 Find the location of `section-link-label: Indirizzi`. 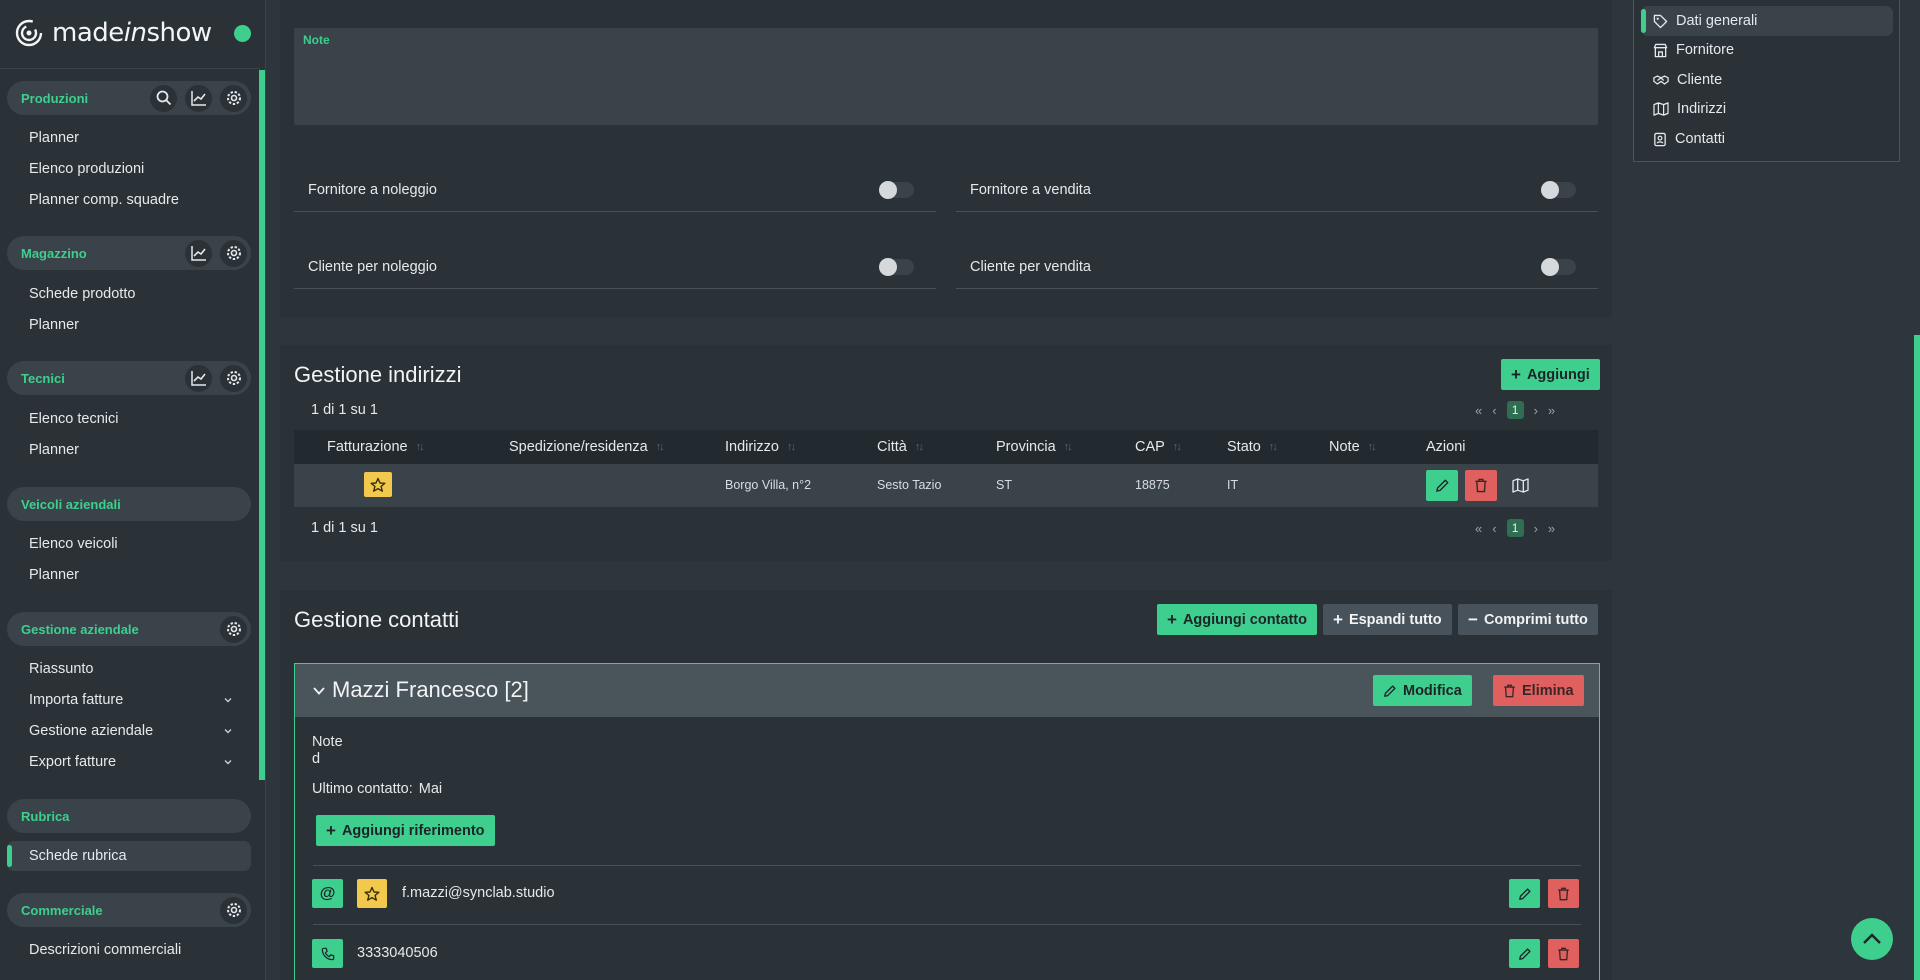

section-link-label: Indirizzi is located at coordinates (1702, 109).